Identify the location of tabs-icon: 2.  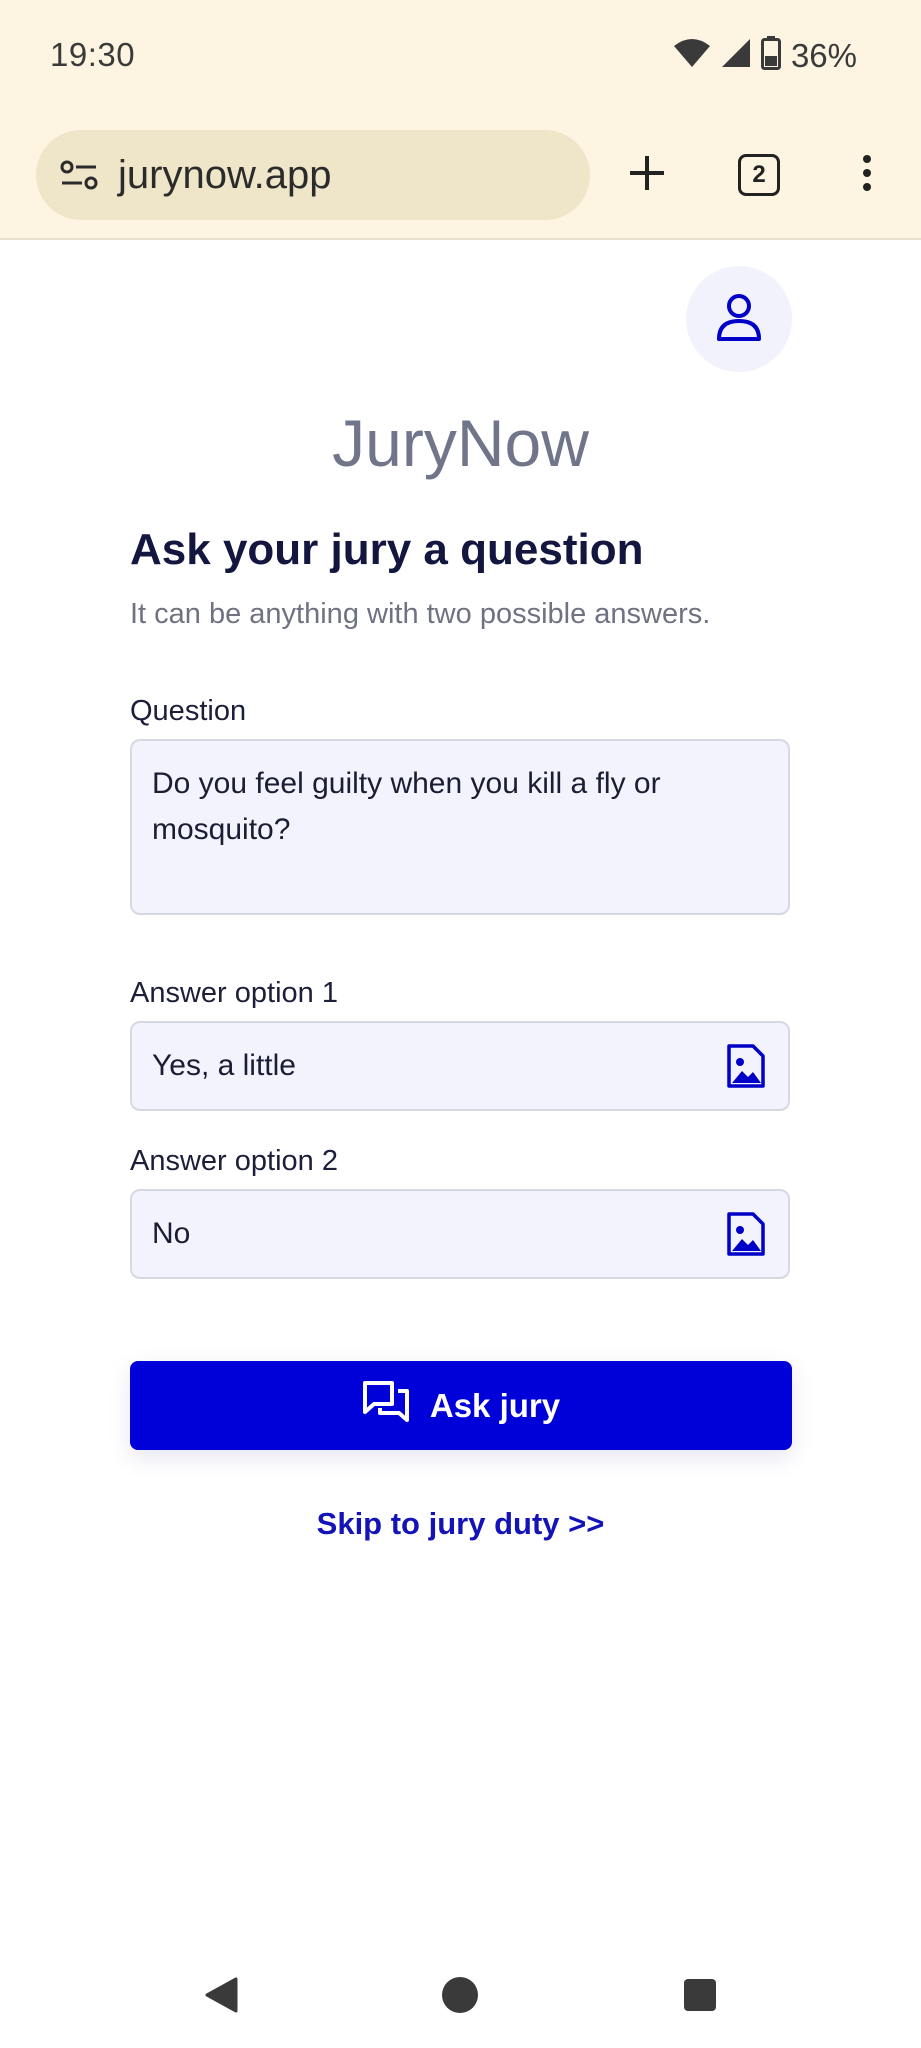
(759, 175).